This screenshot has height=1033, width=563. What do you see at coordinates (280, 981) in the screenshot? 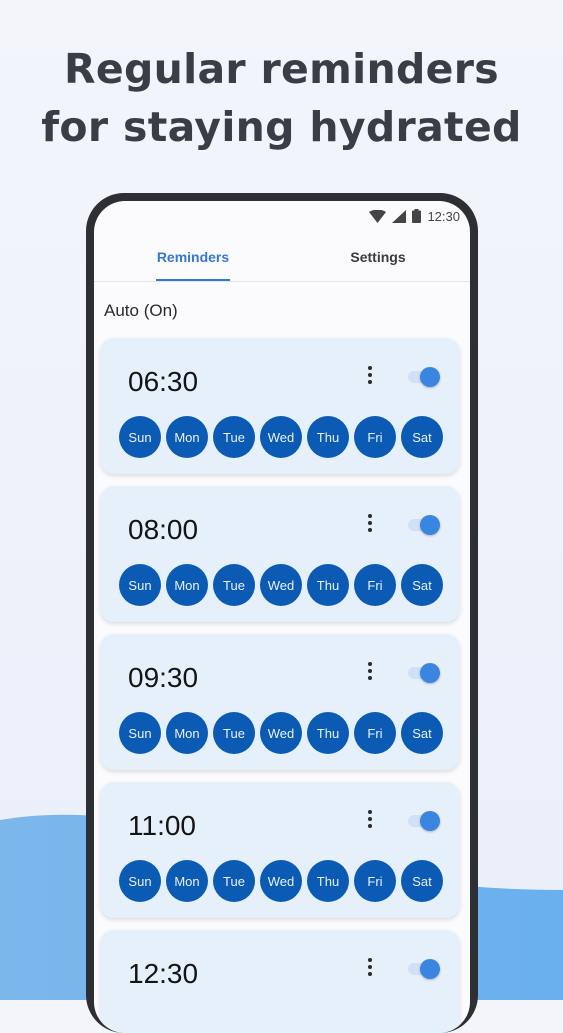
I see `reminder-card: 12:30` at bounding box center [280, 981].